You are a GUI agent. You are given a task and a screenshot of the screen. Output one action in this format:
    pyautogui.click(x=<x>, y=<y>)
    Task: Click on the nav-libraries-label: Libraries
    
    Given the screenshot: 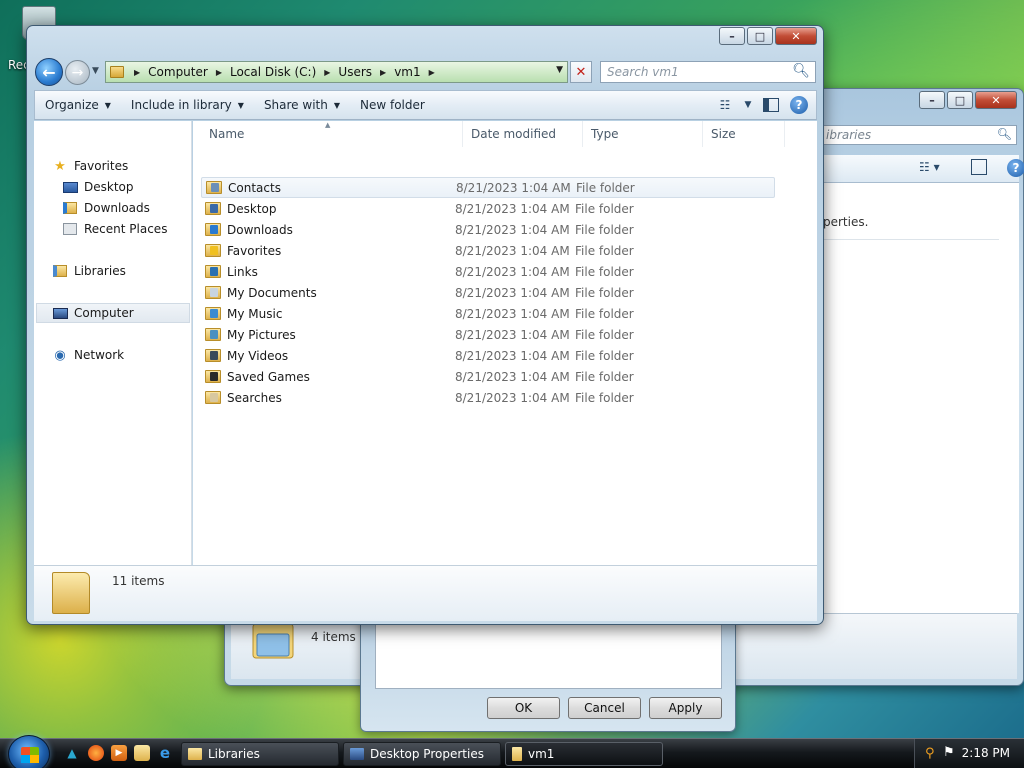 What is the action you would take?
    pyautogui.click(x=100, y=271)
    